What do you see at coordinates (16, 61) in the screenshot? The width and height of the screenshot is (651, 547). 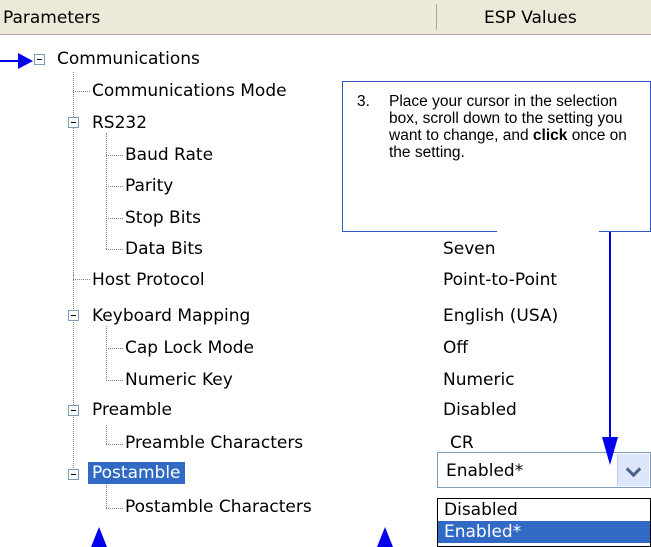 I see `arrow-to-communications-icon` at bounding box center [16, 61].